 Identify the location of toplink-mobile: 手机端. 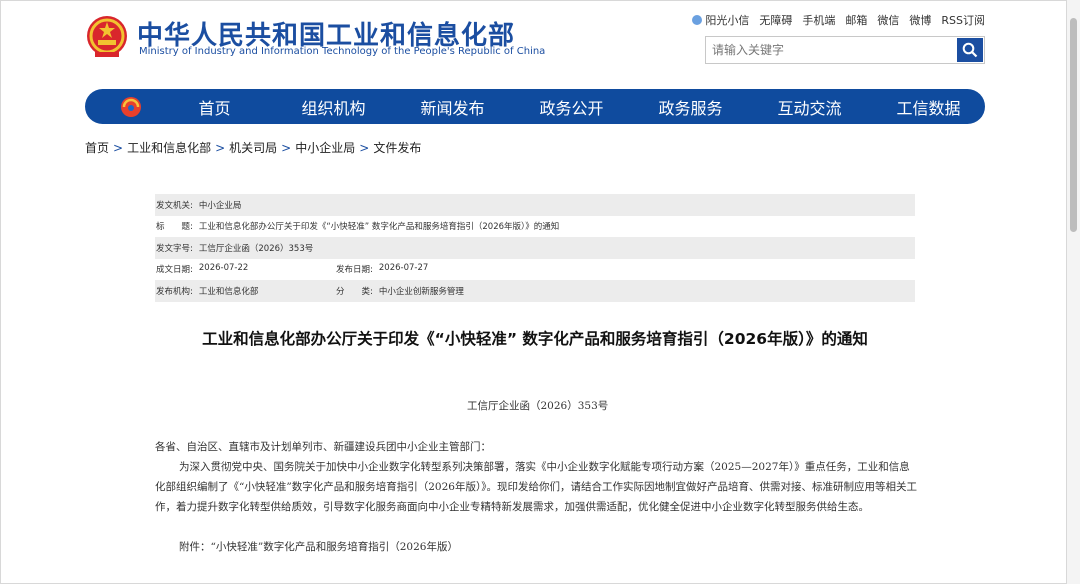
(818, 20).